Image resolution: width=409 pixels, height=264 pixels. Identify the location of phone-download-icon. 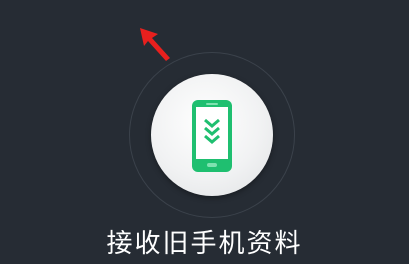
(212, 136).